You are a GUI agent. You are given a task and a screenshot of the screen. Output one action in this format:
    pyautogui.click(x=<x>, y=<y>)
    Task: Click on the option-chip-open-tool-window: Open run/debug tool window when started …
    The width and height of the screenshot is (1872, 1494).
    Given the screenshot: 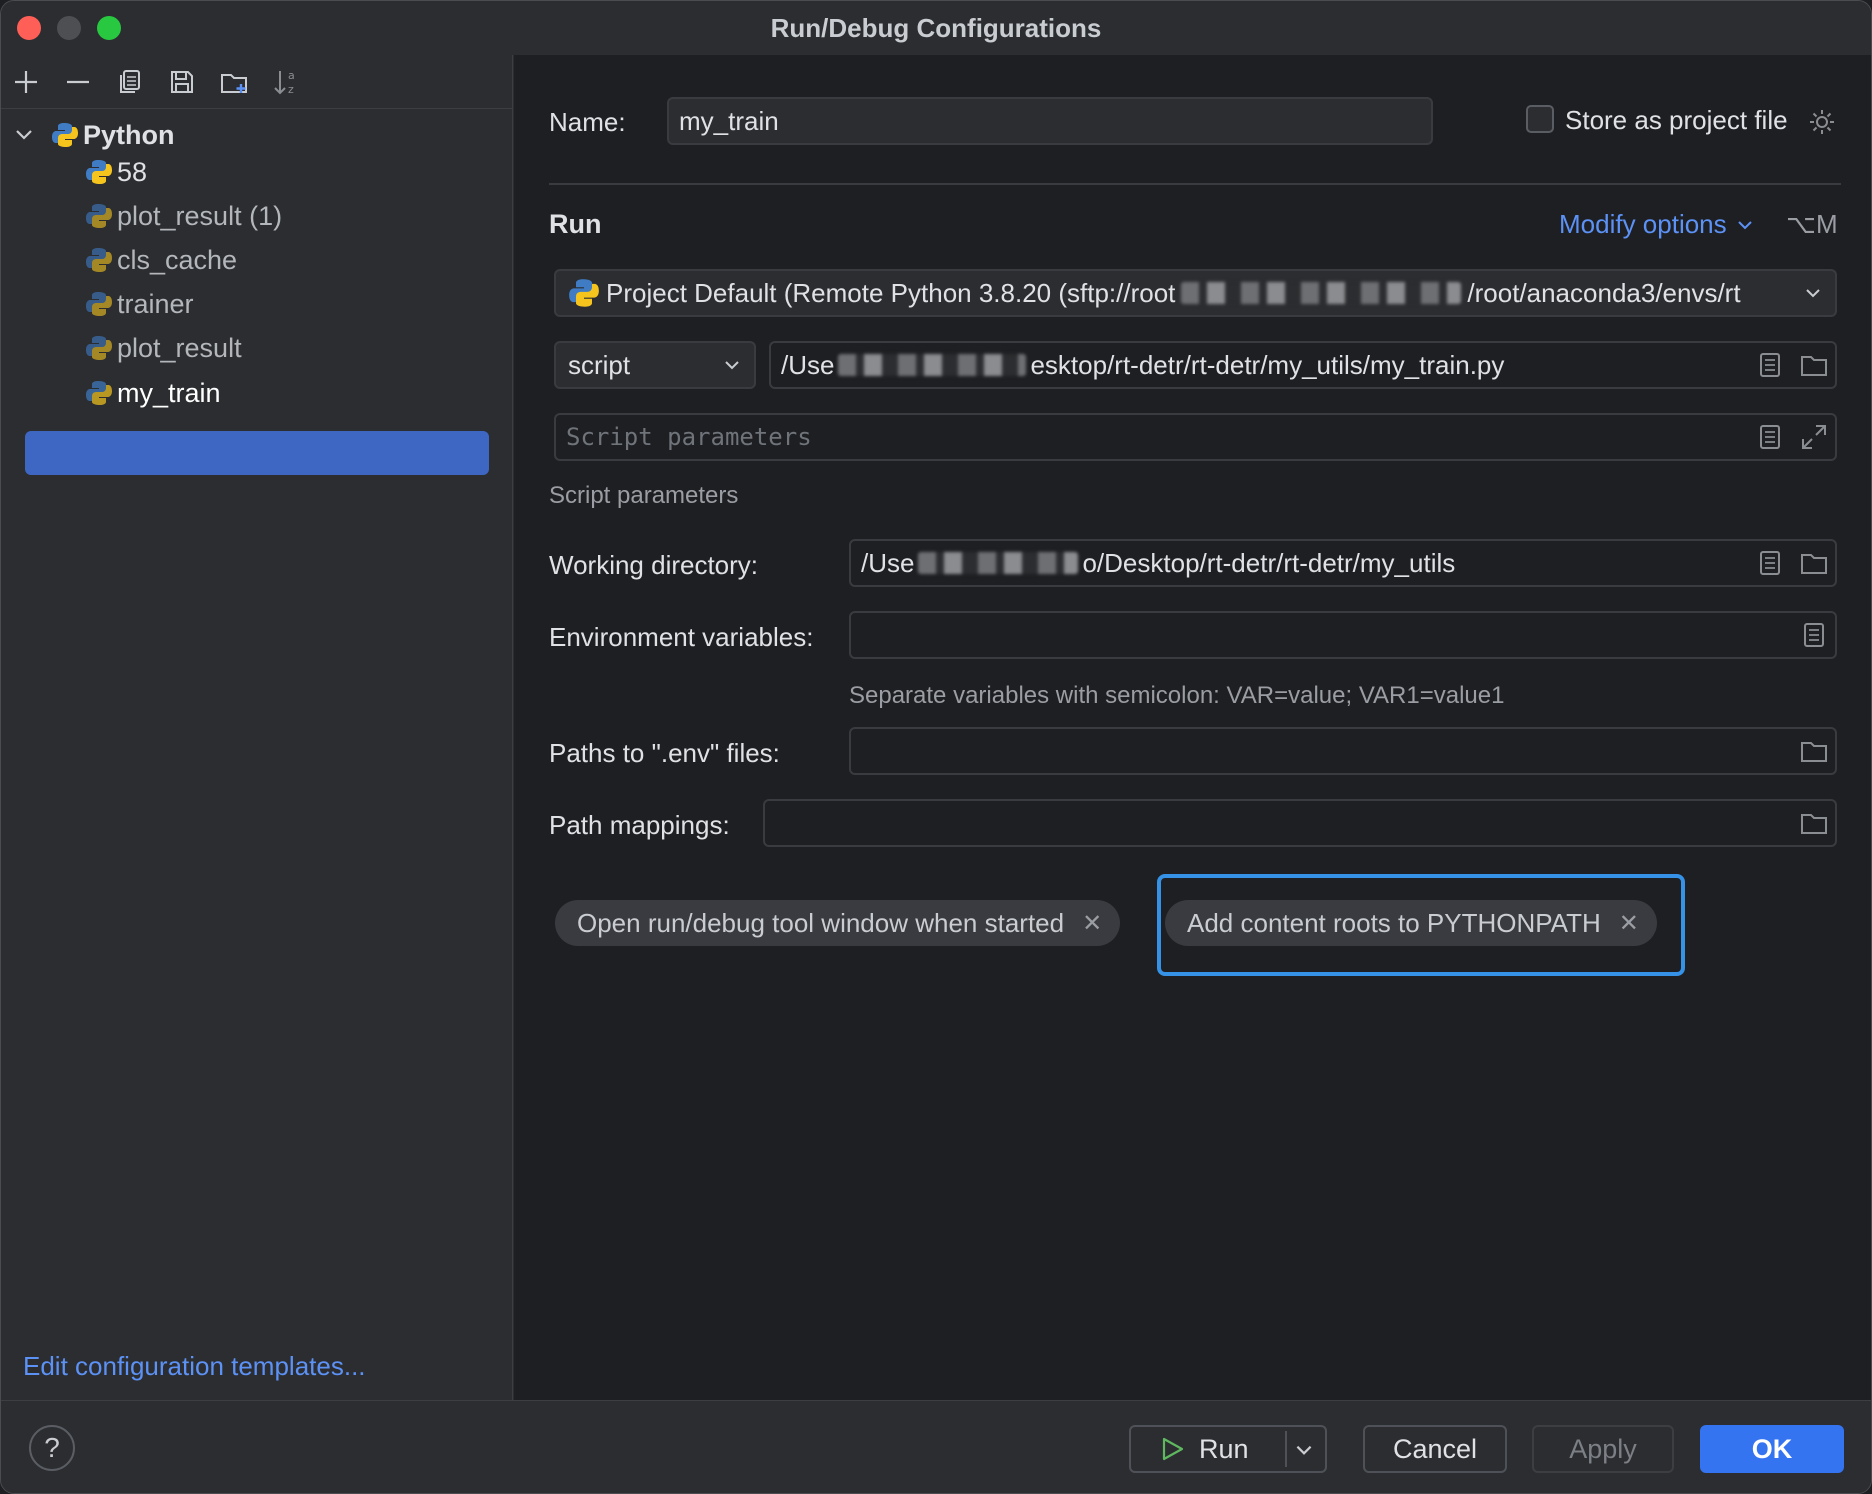 What is the action you would take?
    pyautogui.click(x=838, y=923)
    